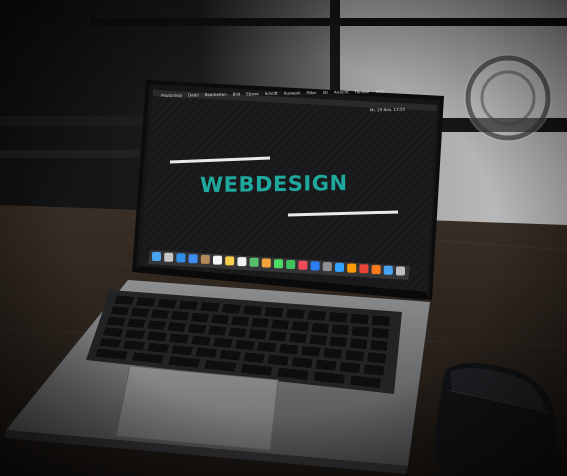 This screenshot has height=476, width=567. I want to click on menubar-clock: Mi. 29 Nov. 13:53, so click(387, 109).